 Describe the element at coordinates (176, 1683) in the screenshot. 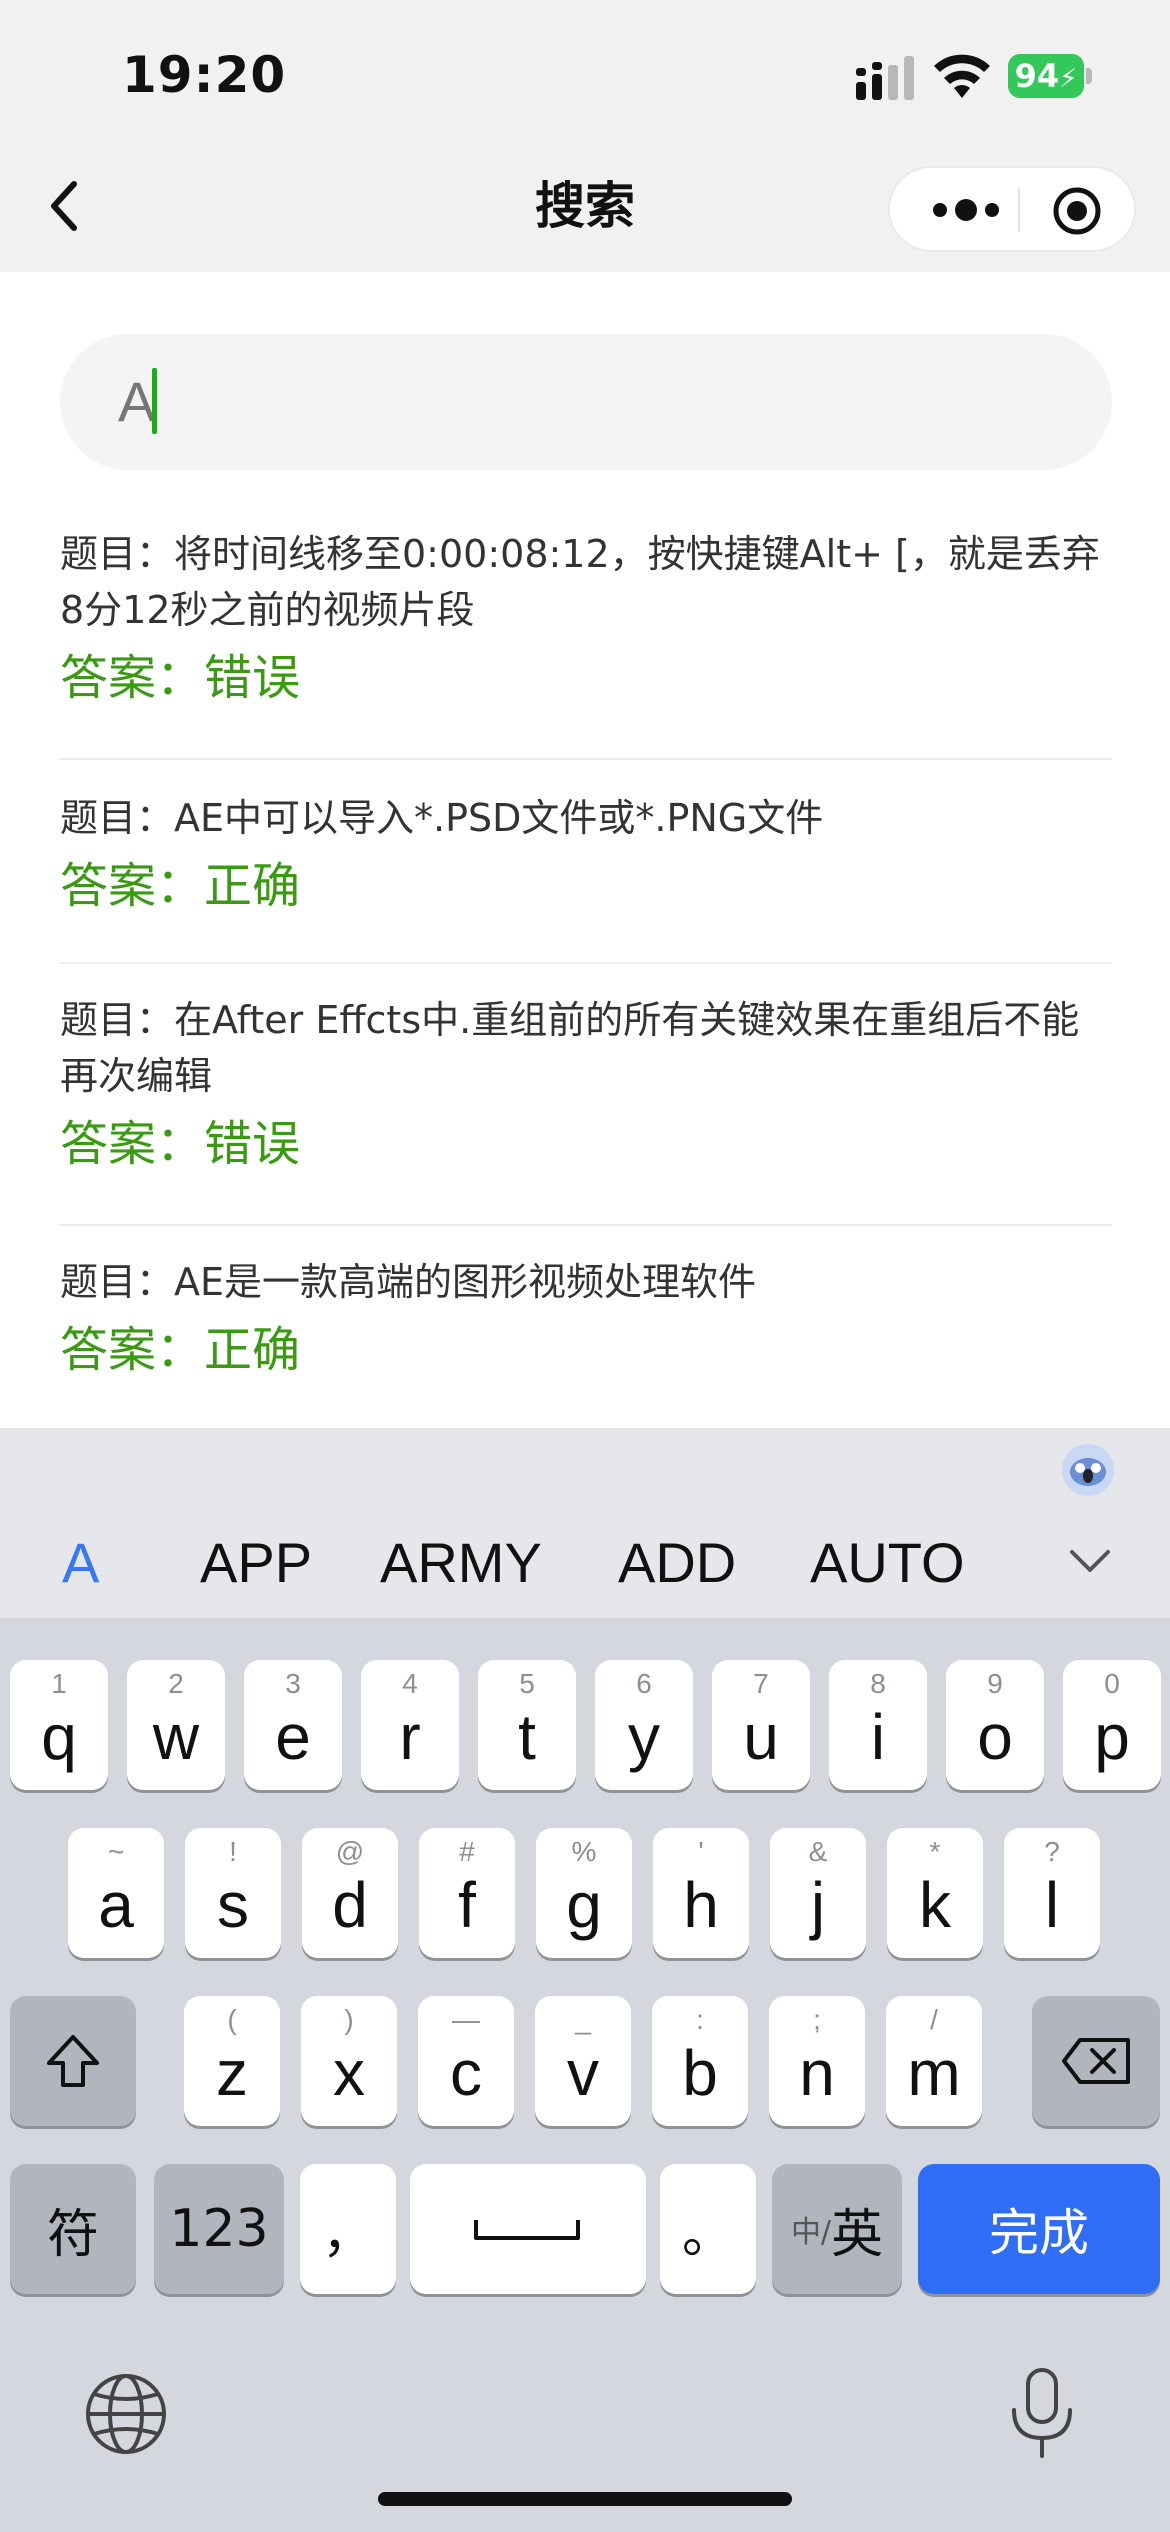

I see `key-hint: 2` at that location.